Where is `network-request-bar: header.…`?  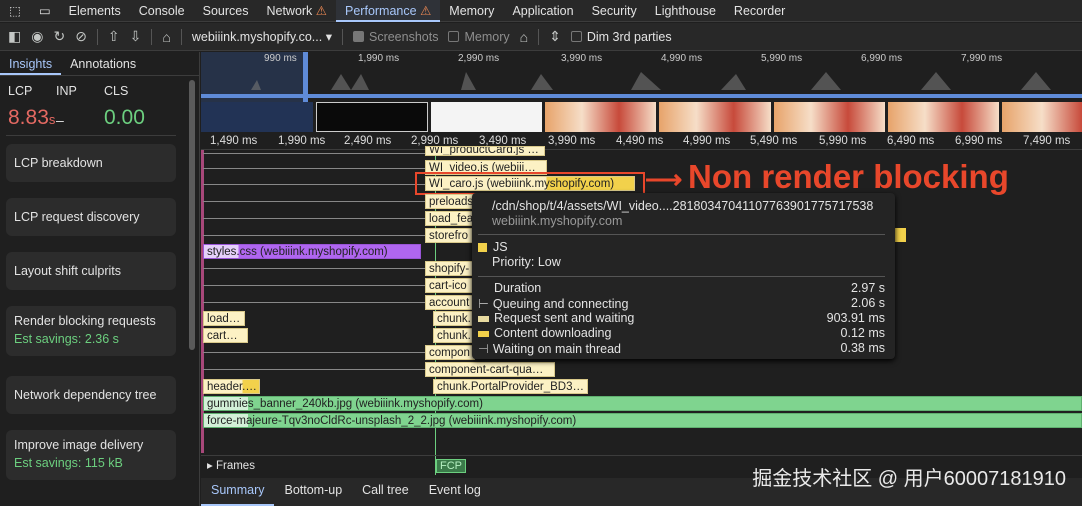
network-request-bar: header.… is located at coordinates (231, 386).